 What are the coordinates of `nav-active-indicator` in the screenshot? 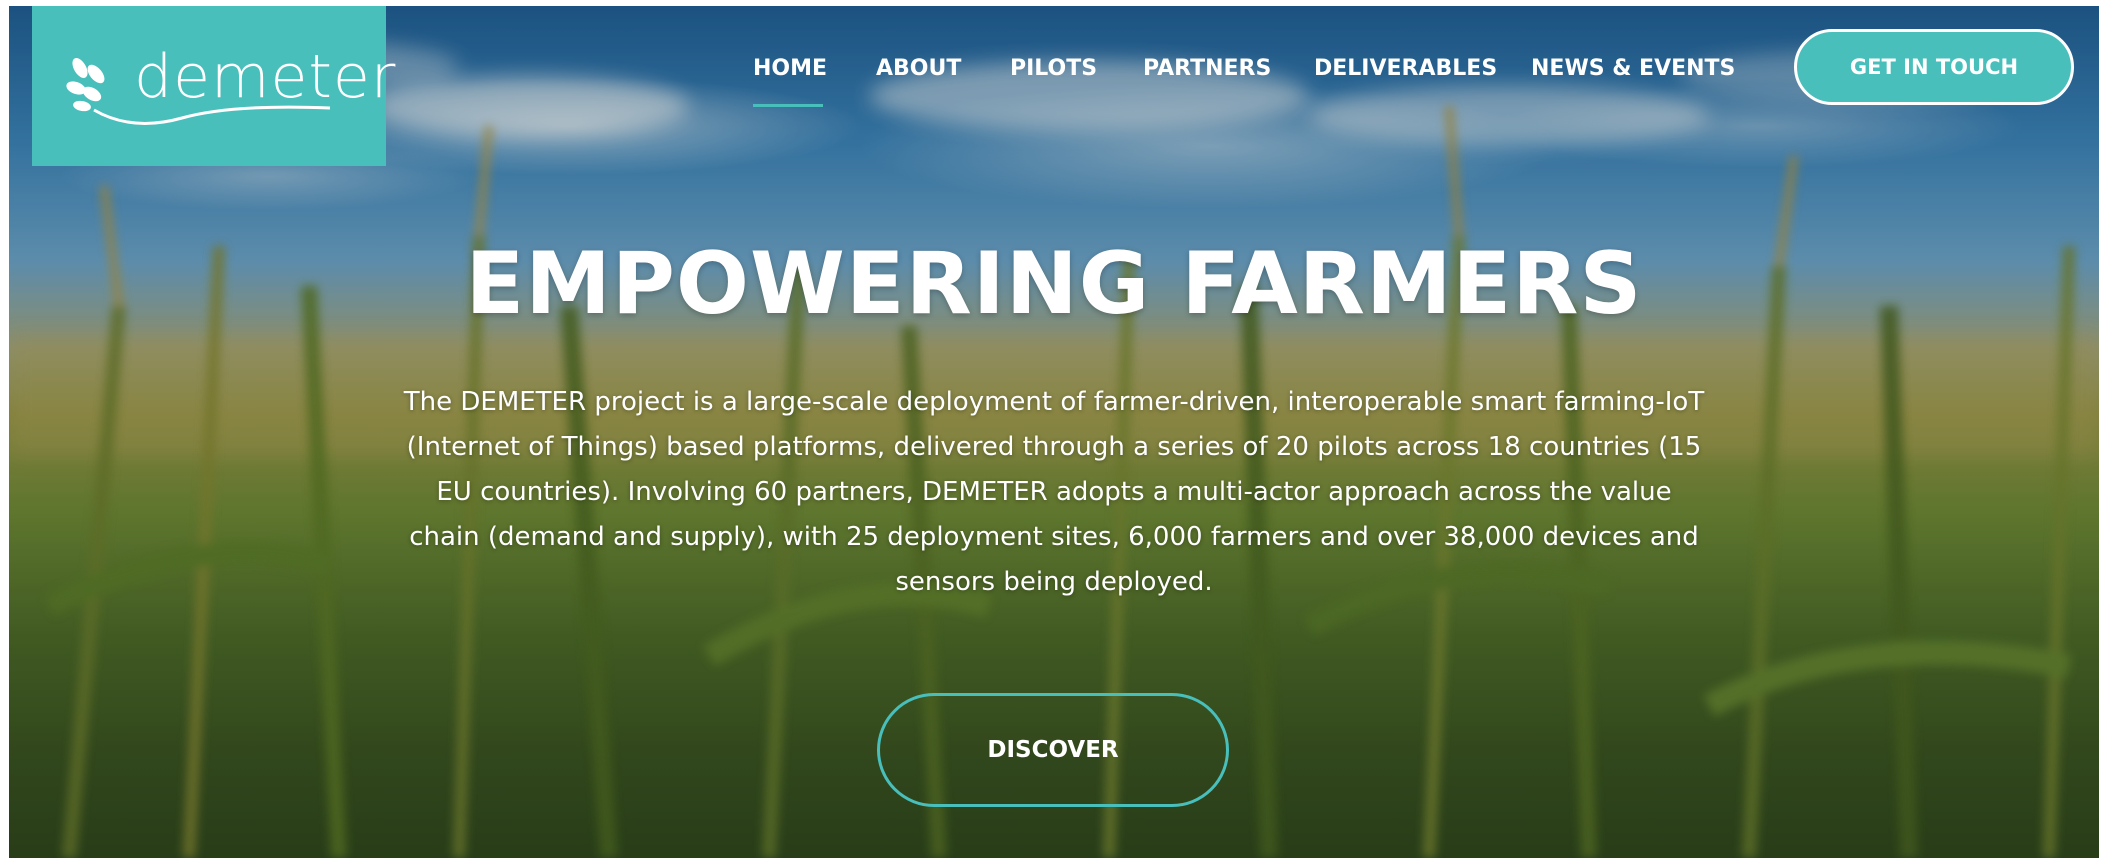 It's located at (788, 105).